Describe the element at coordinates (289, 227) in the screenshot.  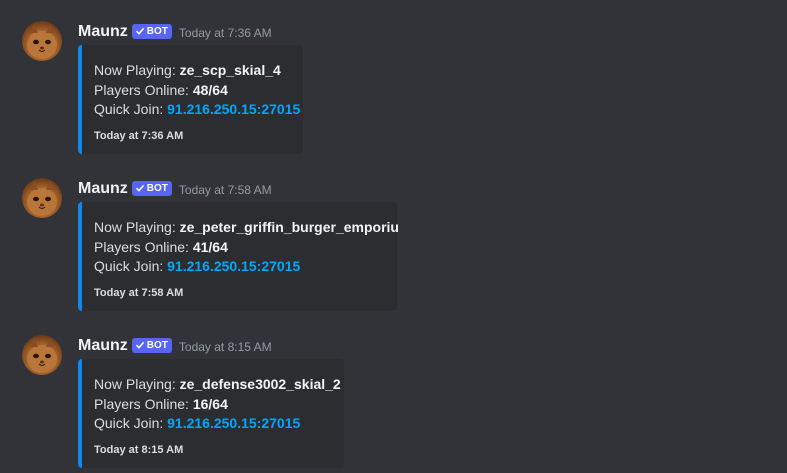
I see `map-name: ze_peter_griffin_burger_emporiu` at that location.